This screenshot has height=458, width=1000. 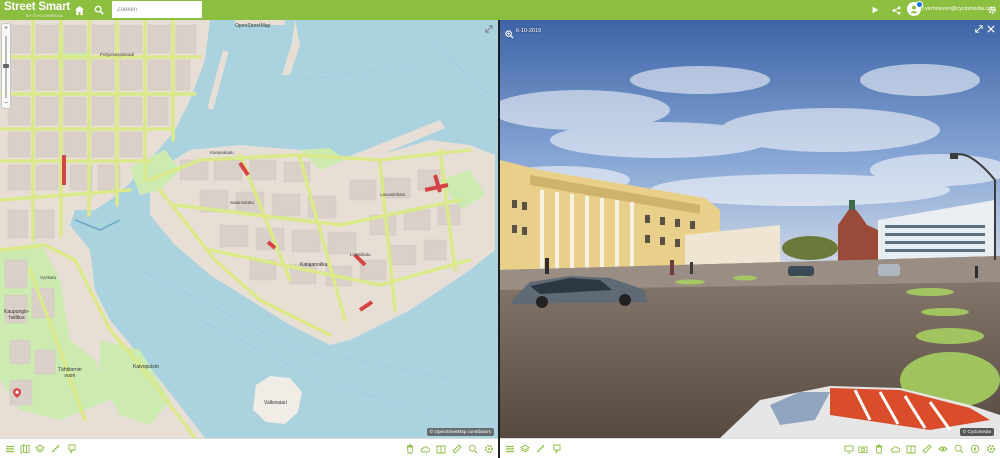 What do you see at coordinates (275, 403) in the screenshot?
I see `map-label-island: Valkosaari` at bounding box center [275, 403].